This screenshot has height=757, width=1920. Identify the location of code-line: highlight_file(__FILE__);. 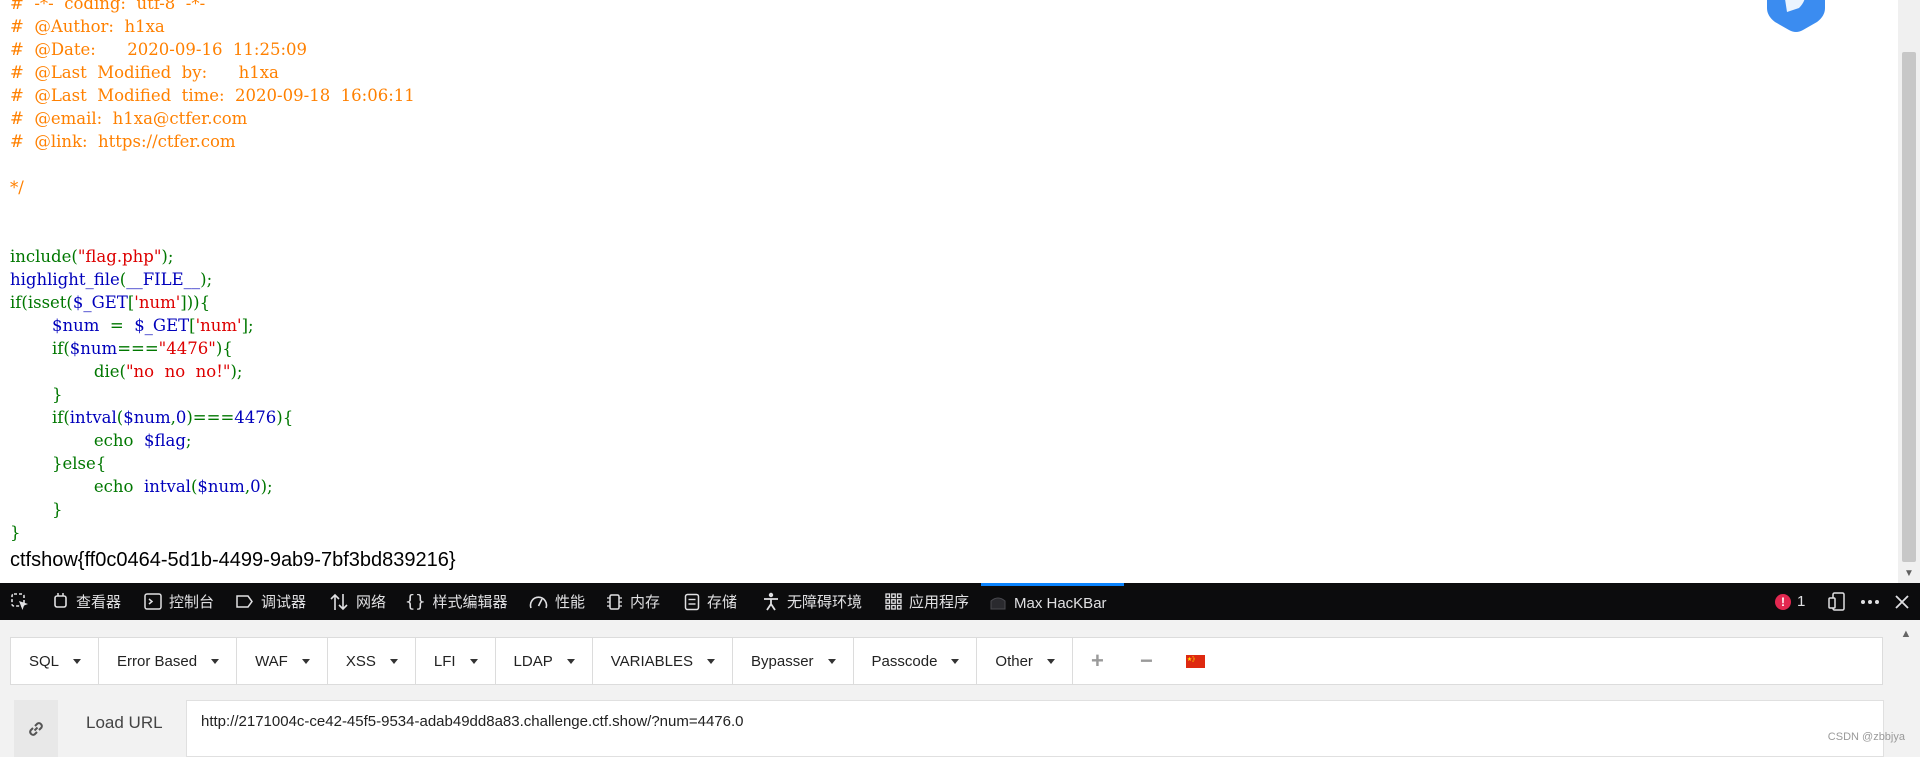
(212, 279).